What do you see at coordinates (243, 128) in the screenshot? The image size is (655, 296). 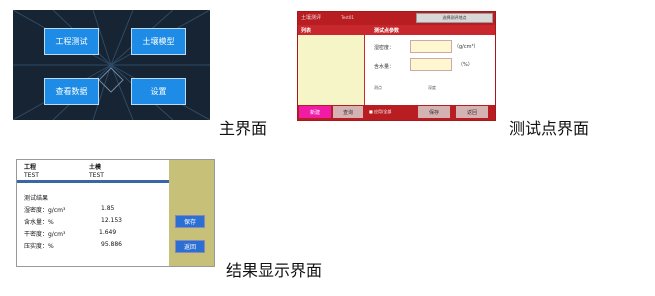 I see `main-screen-caption: 主界面` at bounding box center [243, 128].